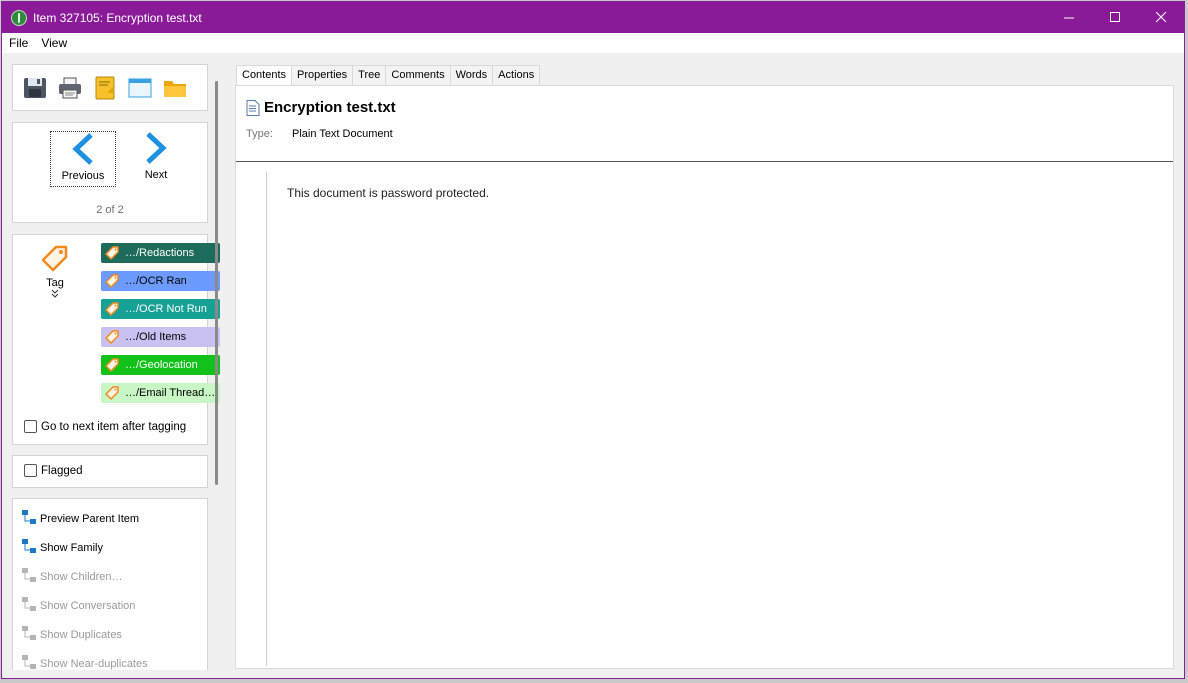 The image size is (1188, 683). I want to click on tag-pill-label: …/Redactions, so click(160, 253).